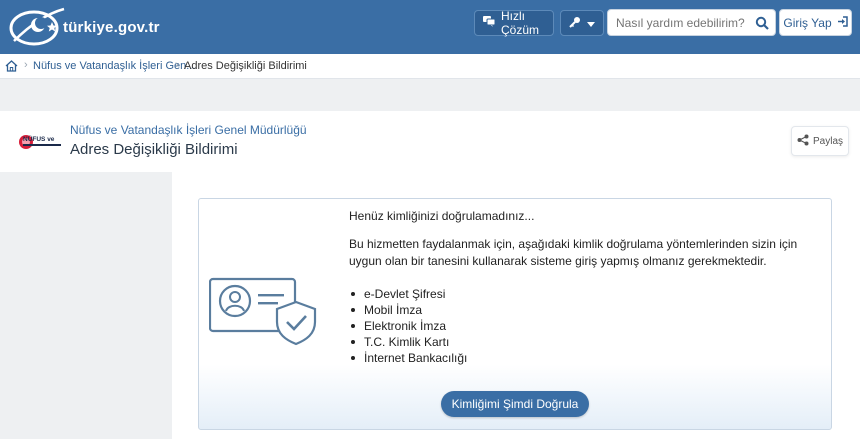 The width and height of the screenshot is (860, 439). Describe the element at coordinates (39, 138) in the screenshot. I see `svg-text: NÜFUS ve` at that location.